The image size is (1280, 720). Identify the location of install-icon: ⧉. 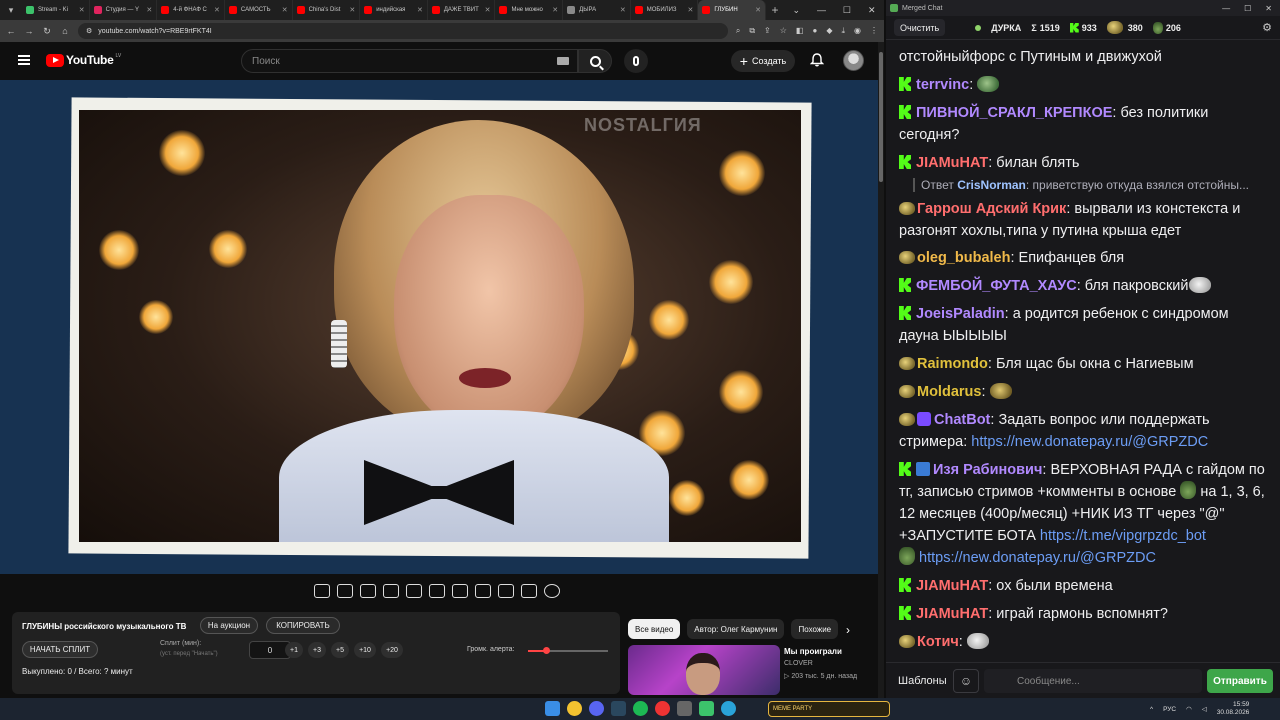
(752, 31).